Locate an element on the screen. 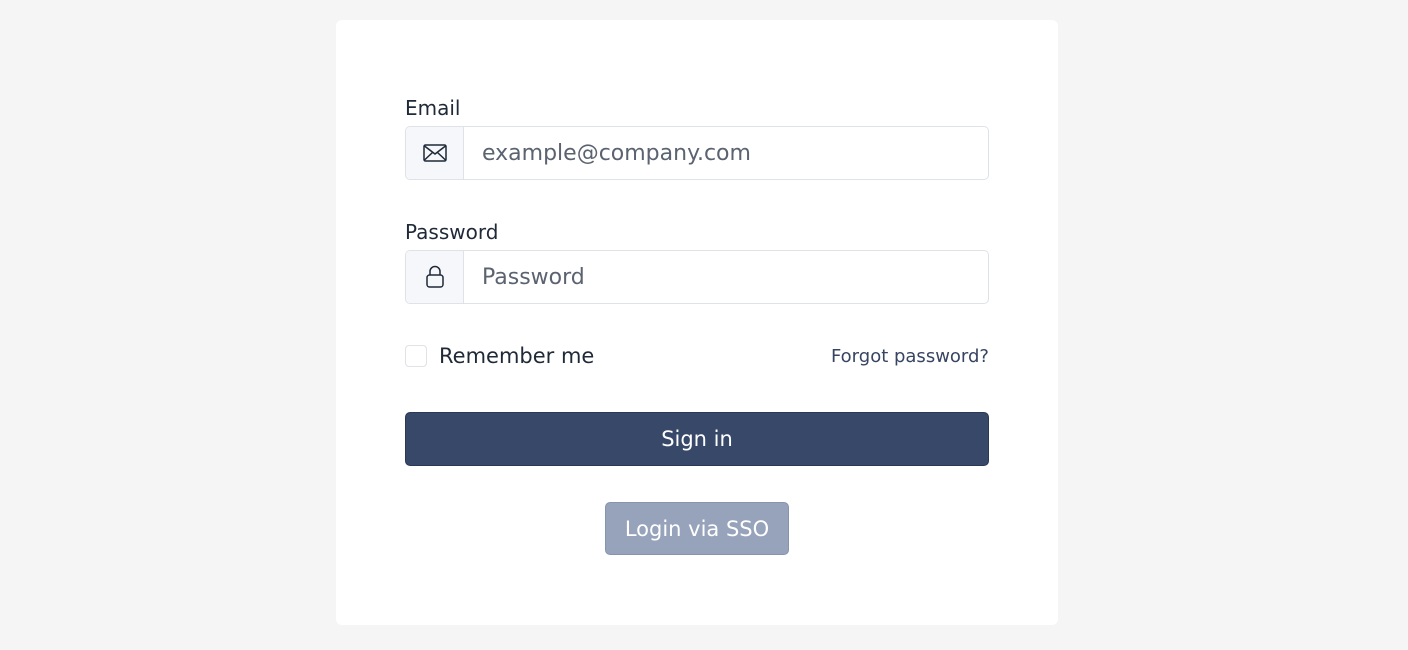  envelope-icon is located at coordinates (435, 153).